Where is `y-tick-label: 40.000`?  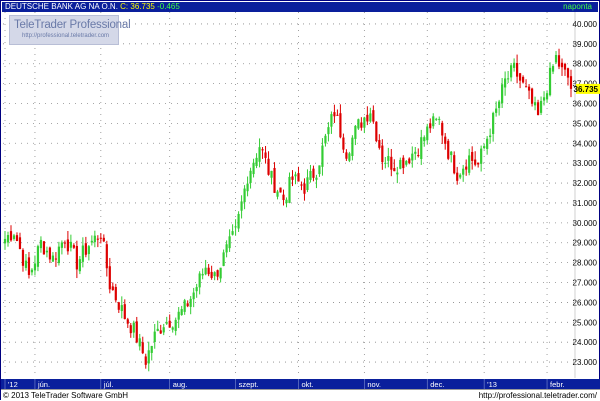 y-tick-label: 40.000 is located at coordinates (585, 24).